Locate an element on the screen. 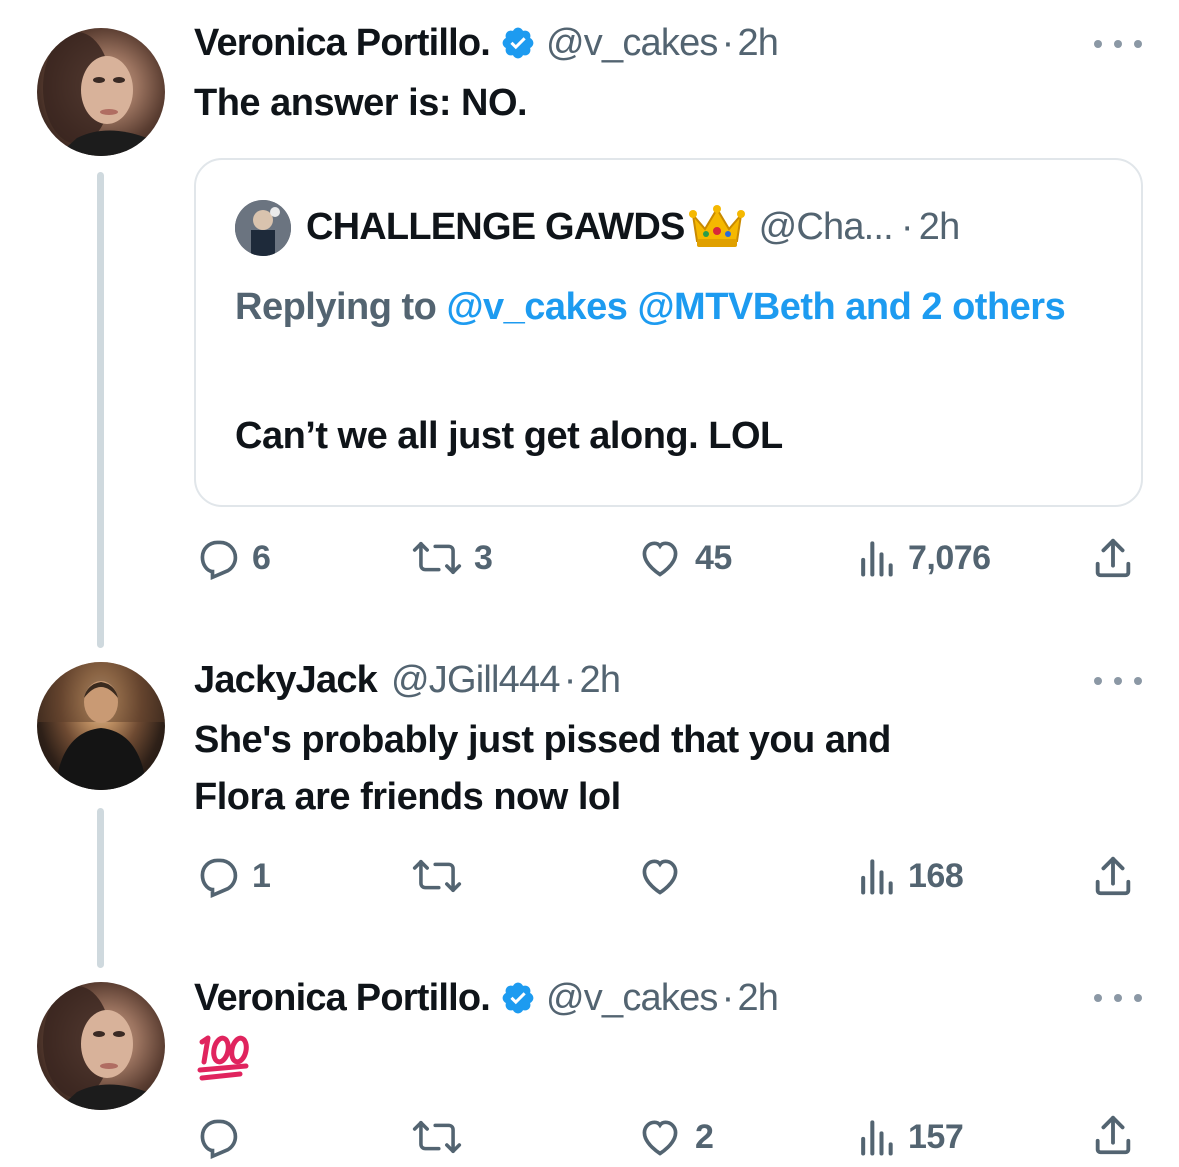  views-button: 168 is located at coordinates (910, 876).